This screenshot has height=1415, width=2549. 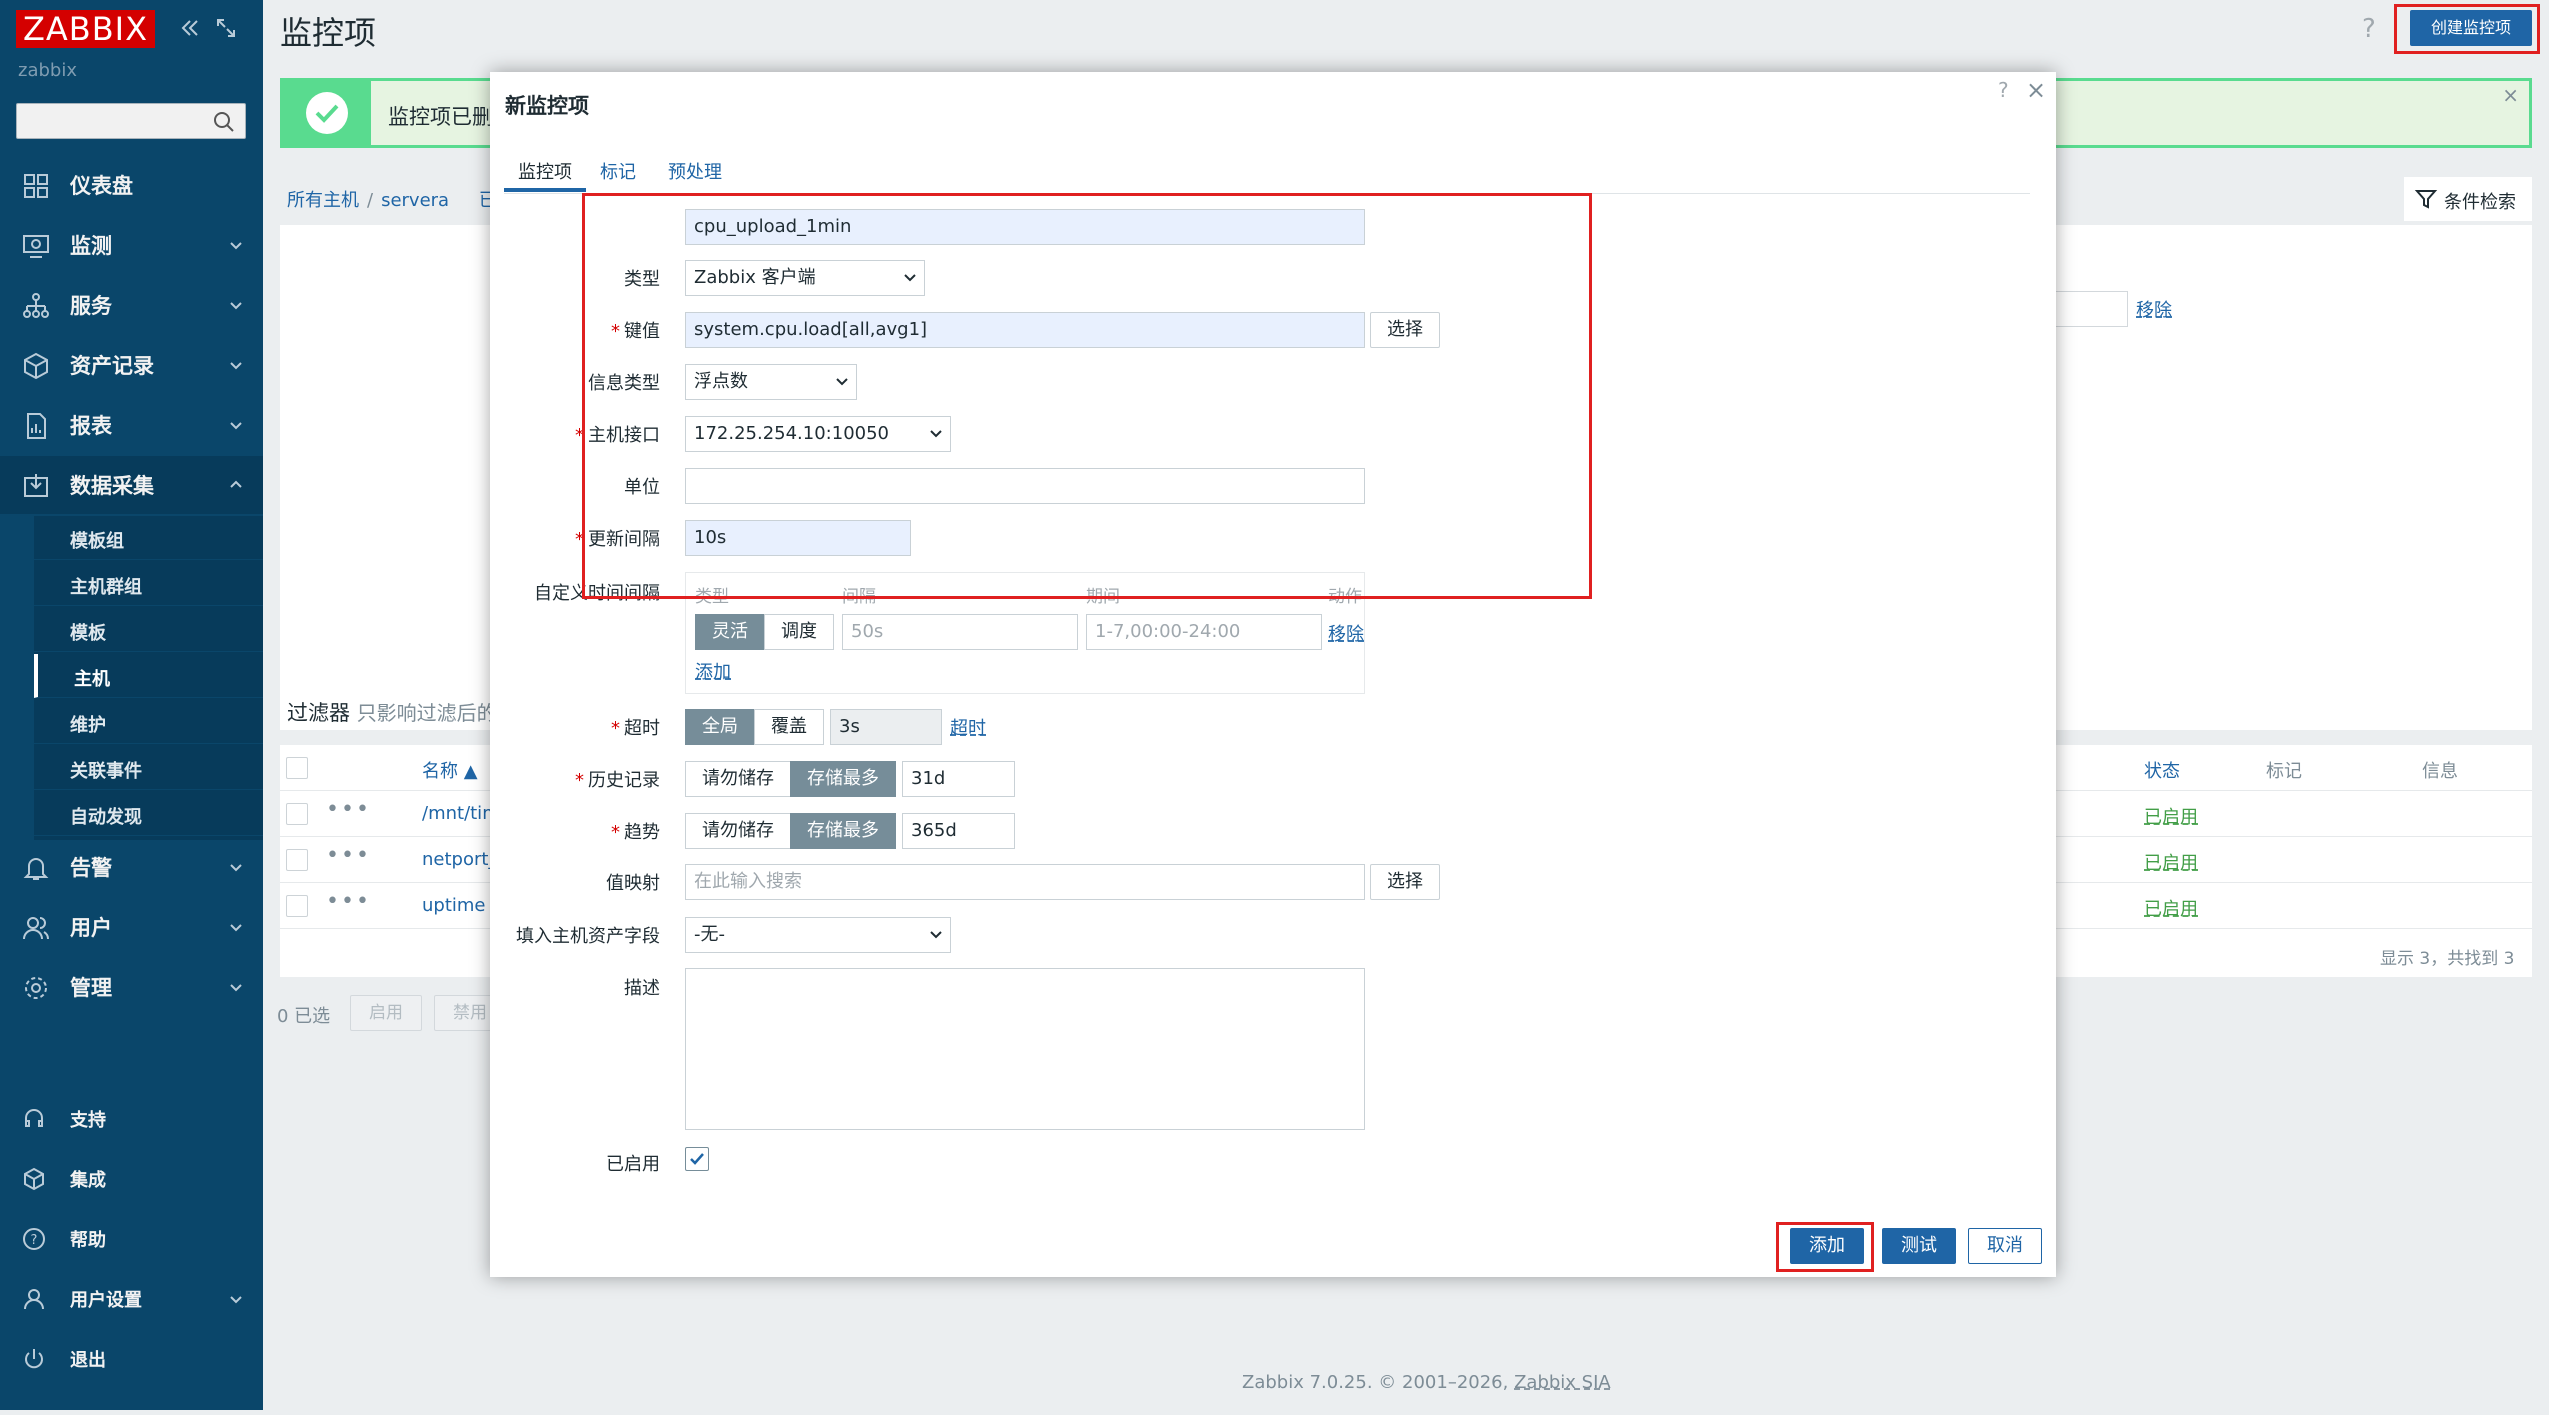 What do you see at coordinates (886, 727) in the screenshot?
I see `timeout-input: 3s` at bounding box center [886, 727].